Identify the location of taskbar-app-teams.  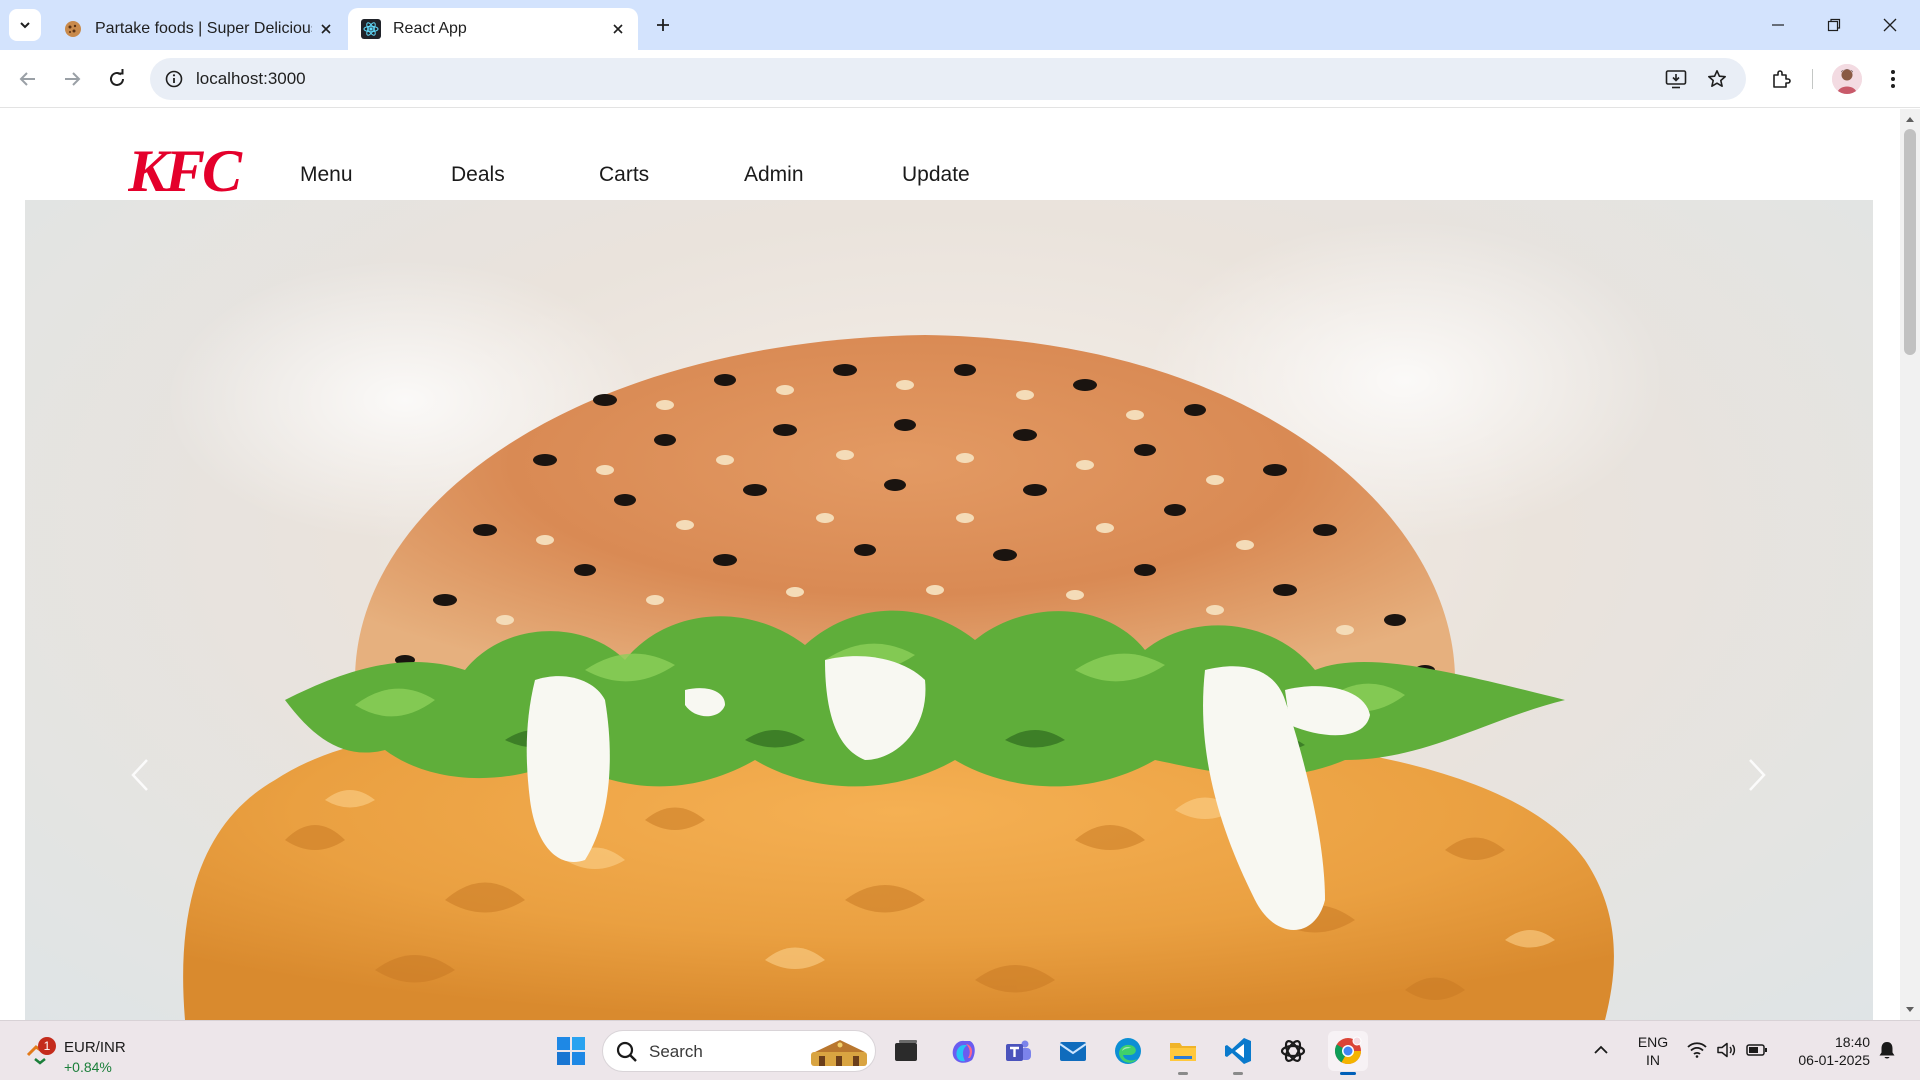
(1018, 1051).